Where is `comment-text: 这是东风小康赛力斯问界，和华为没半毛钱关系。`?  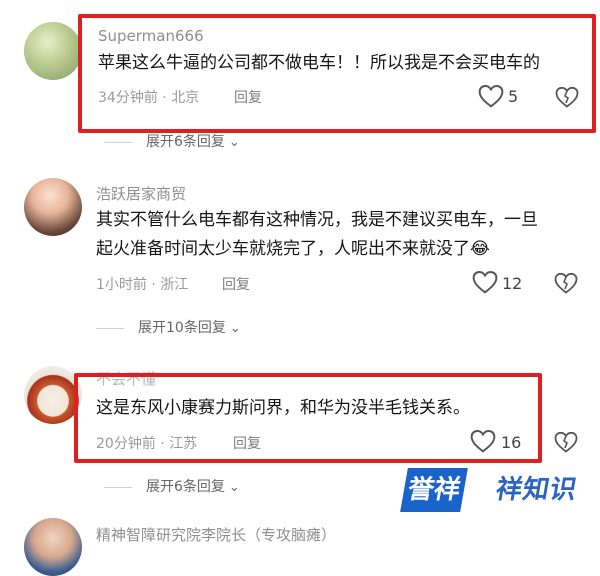
comment-text: 这是东风小康赛力斯问界，和华为没半毛钱关系。 is located at coordinates (283, 408).